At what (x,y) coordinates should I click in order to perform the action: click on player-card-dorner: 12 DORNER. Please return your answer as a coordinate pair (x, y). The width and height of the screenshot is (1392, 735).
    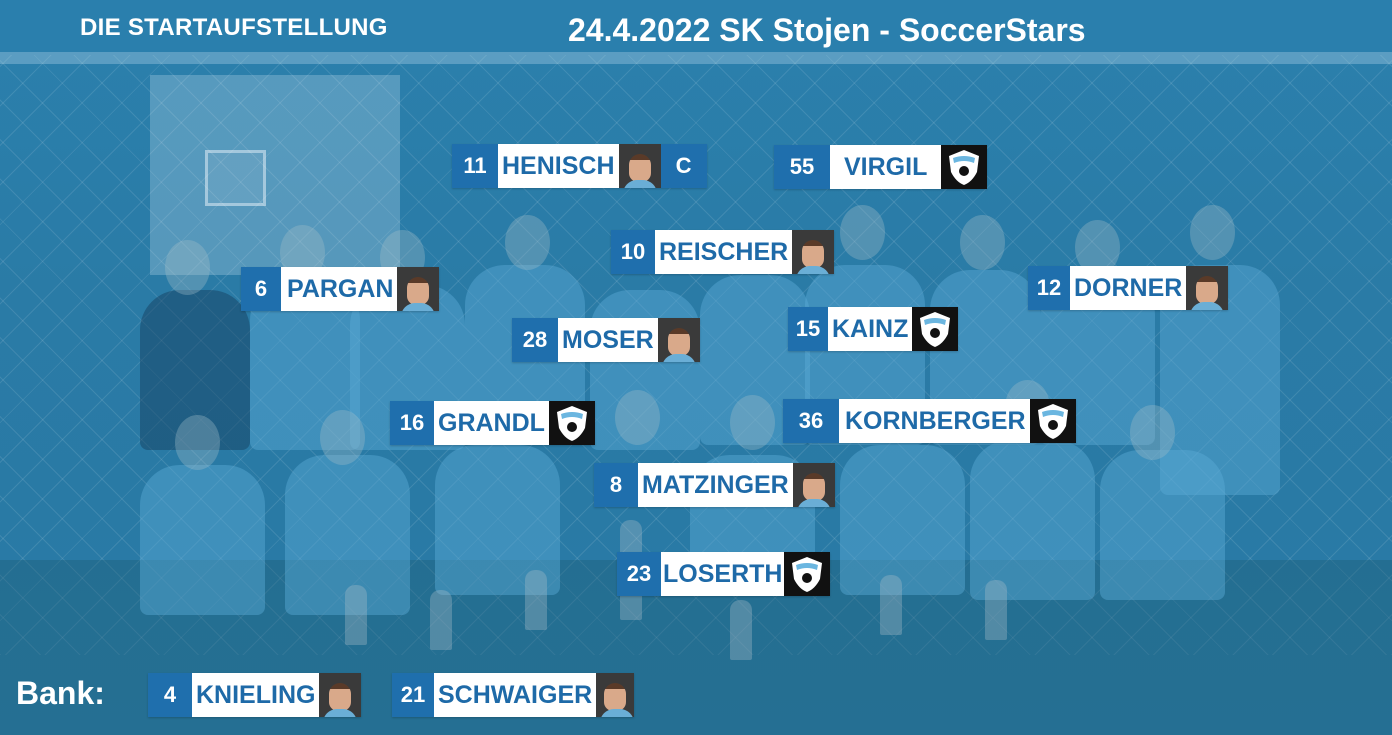
    Looking at the image, I should click on (1128, 288).